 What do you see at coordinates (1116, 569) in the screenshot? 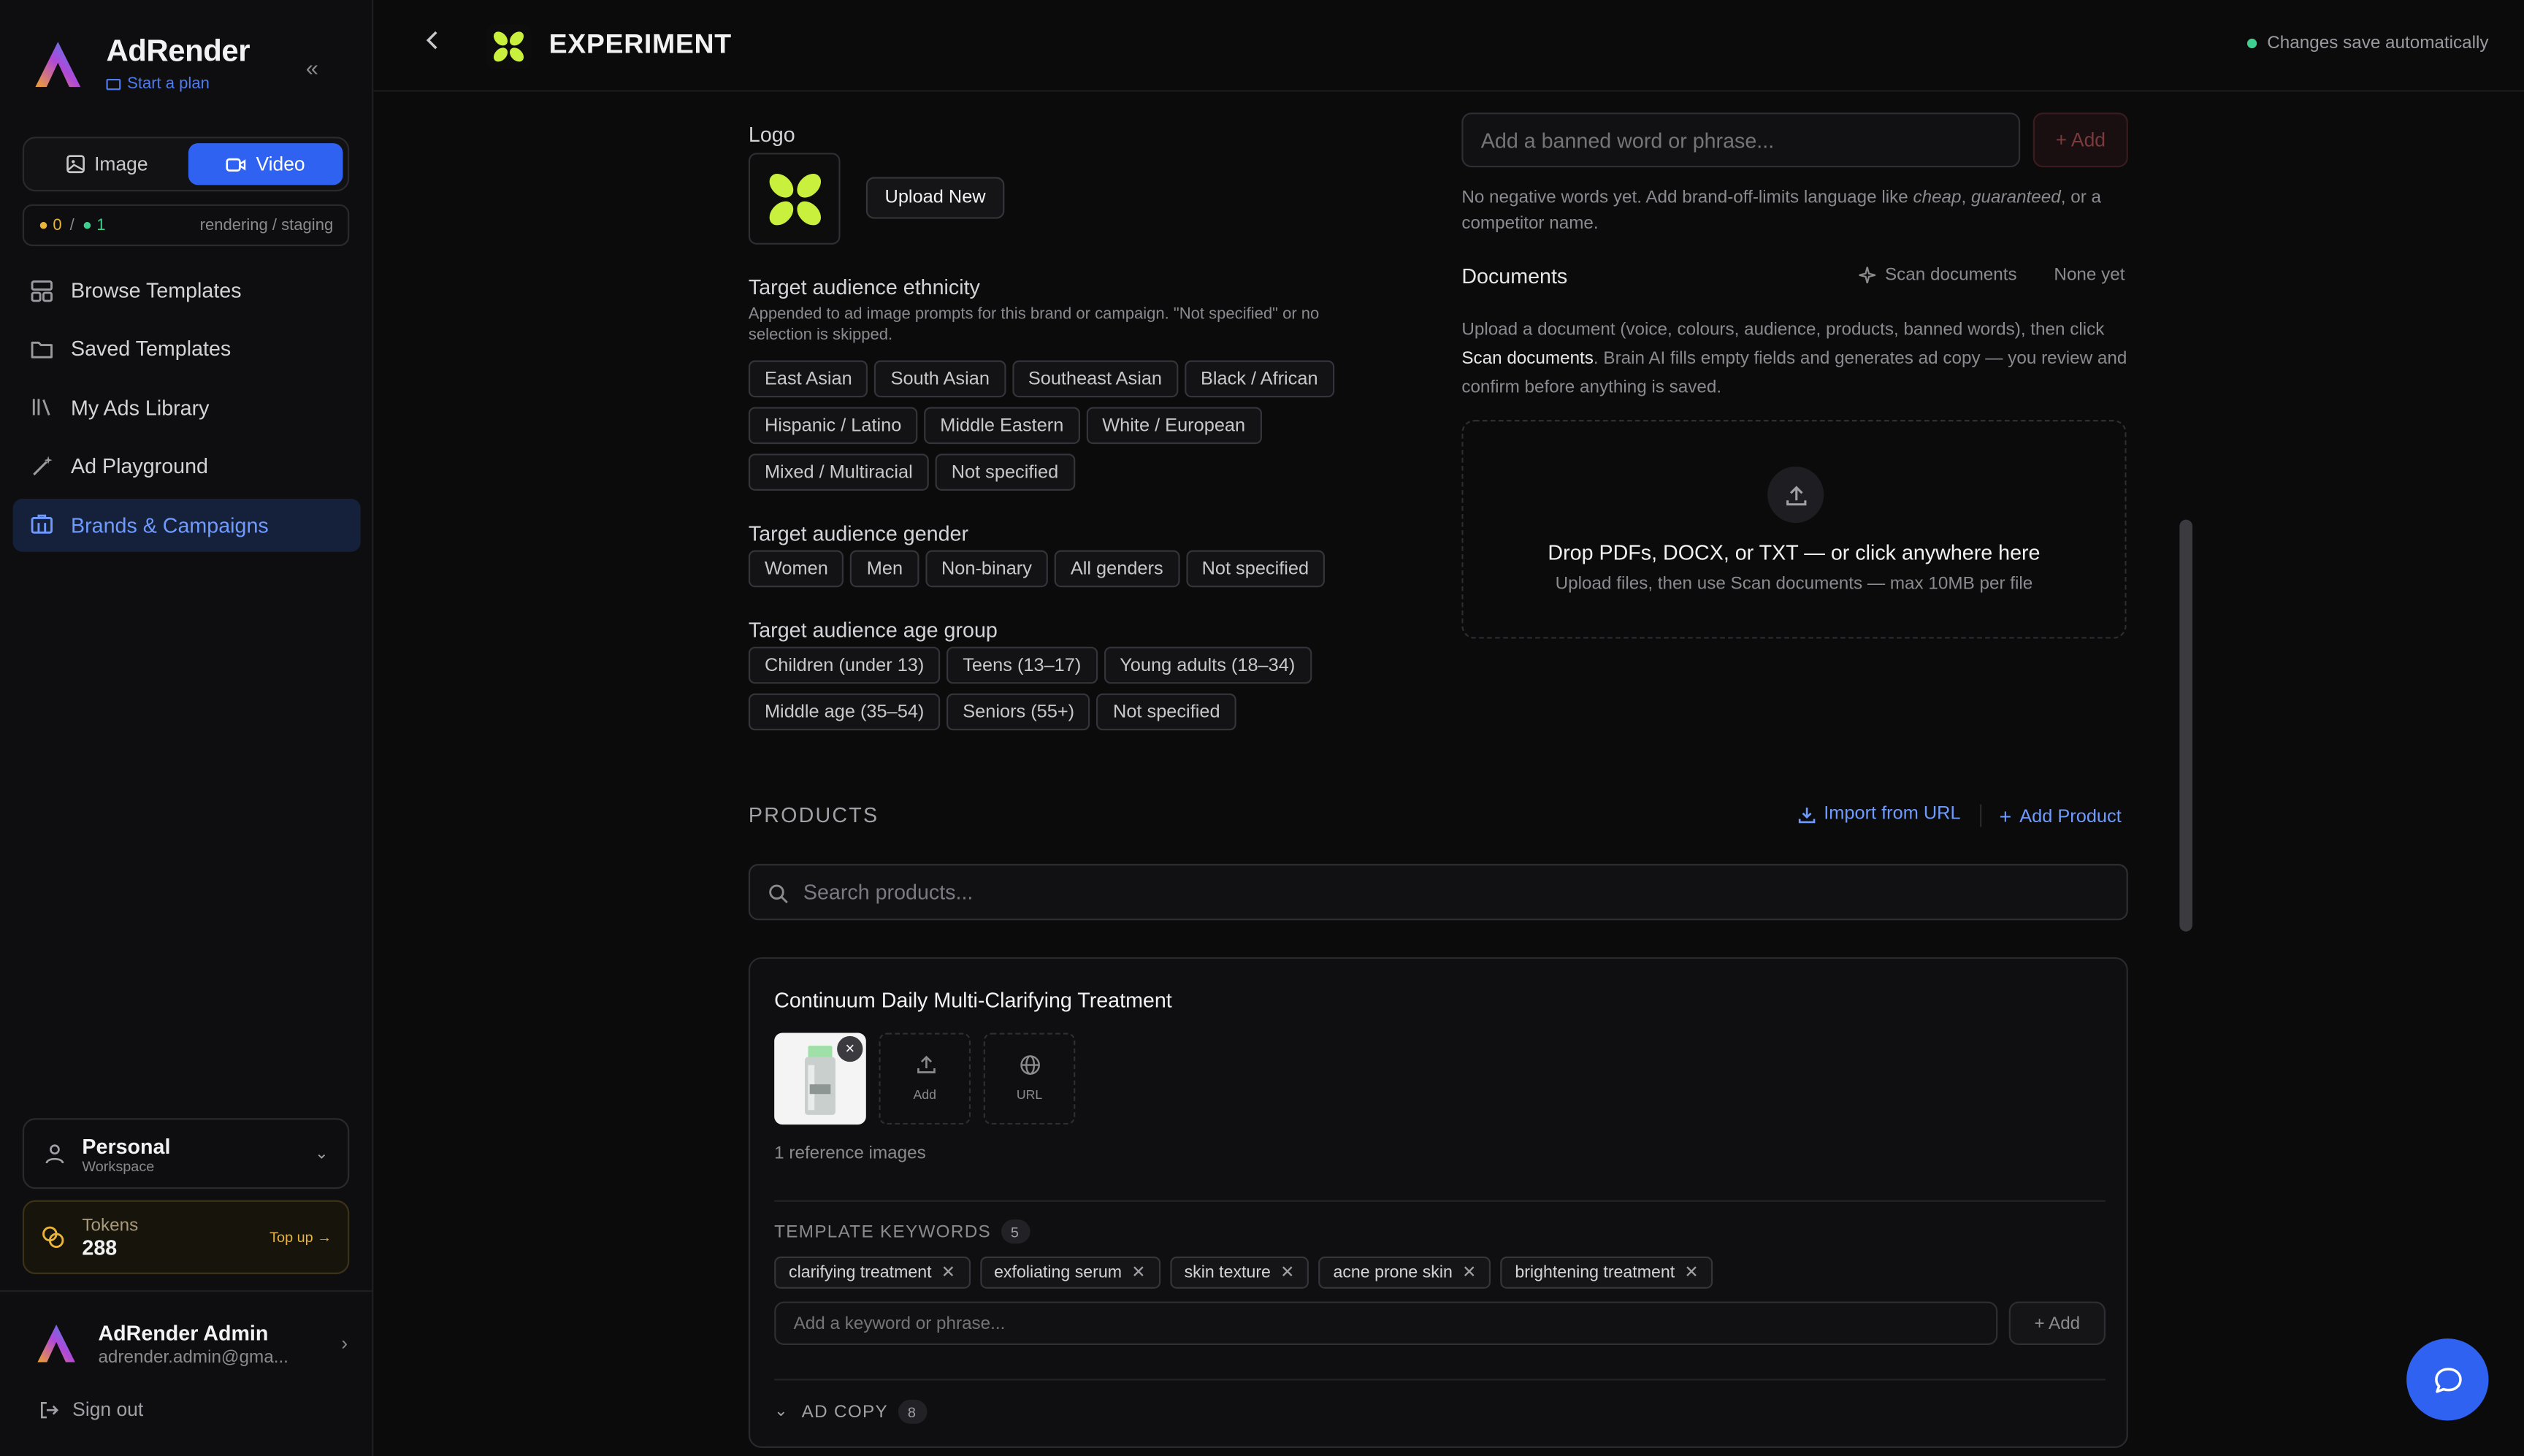
I see `chip-all-genders: All genders` at bounding box center [1116, 569].